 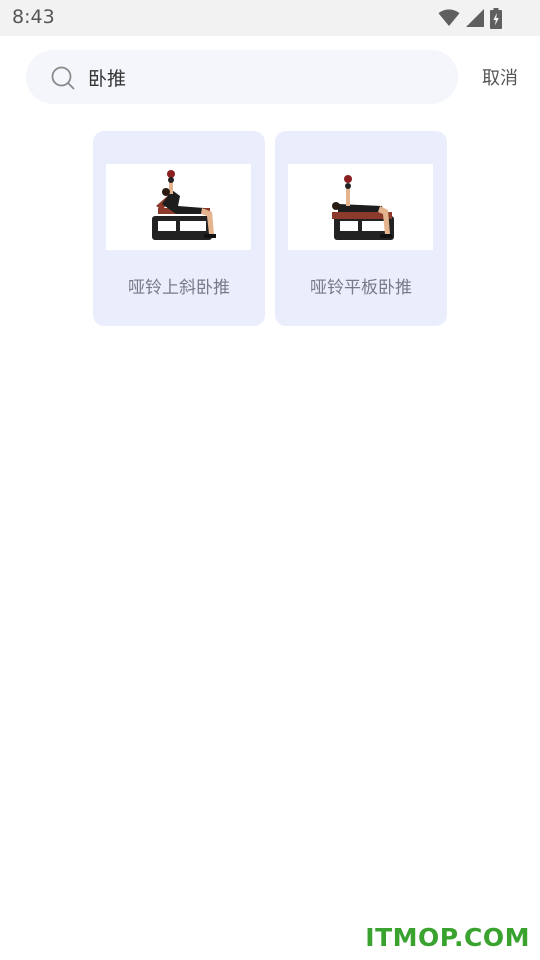 What do you see at coordinates (63, 78) in the screenshot?
I see `search-icon` at bounding box center [63, 78].